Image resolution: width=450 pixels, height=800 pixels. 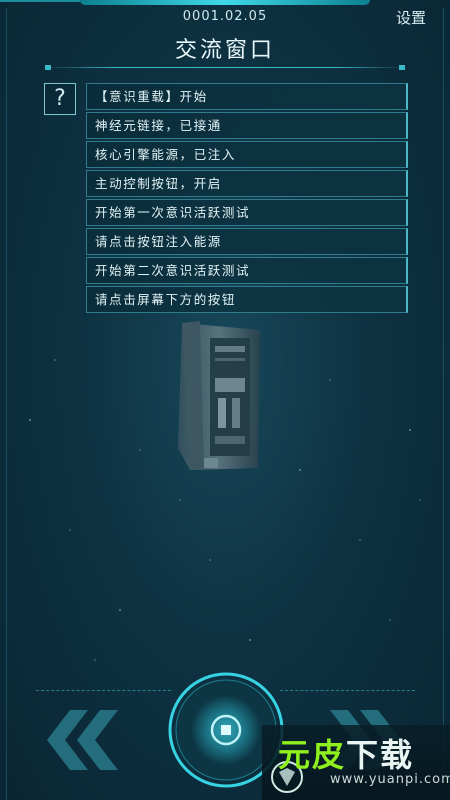 What do you see at coordinates (247, 154) in the screenshot?
I see `message-item: 核心引擎能源，已注入` at bounding box center [247, 154].